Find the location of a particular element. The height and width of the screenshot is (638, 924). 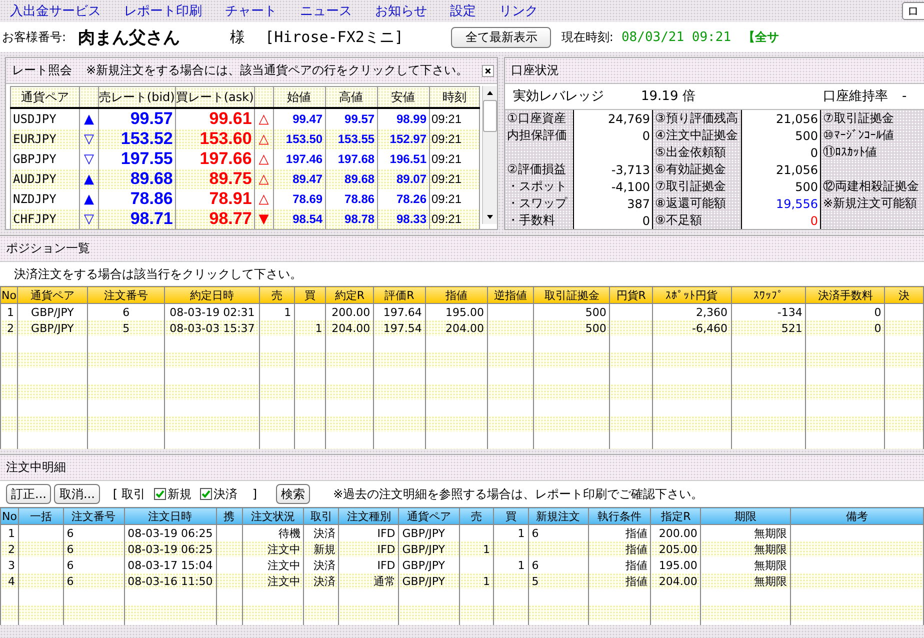

table-cell: 内担保評価 is located at coordinates (539, 135).